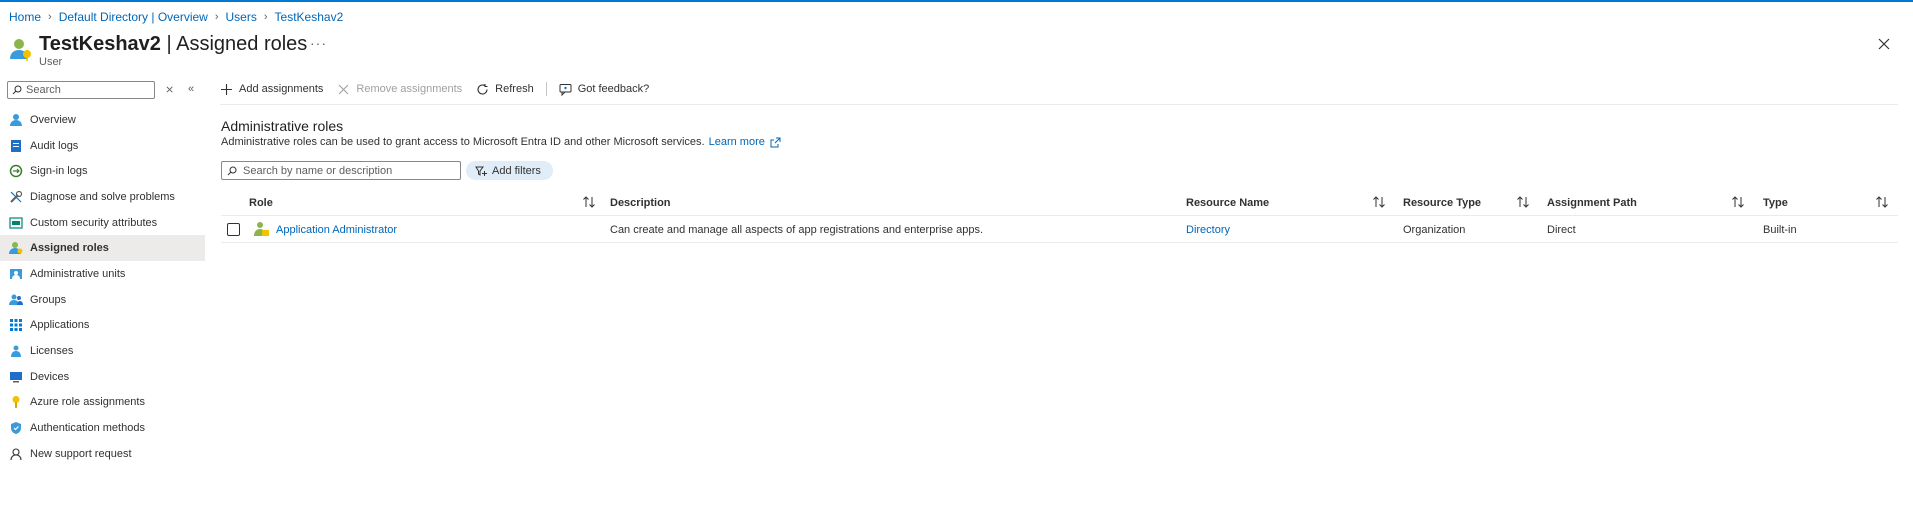  I want to click on page-subtitle: User, so click(51, 62).